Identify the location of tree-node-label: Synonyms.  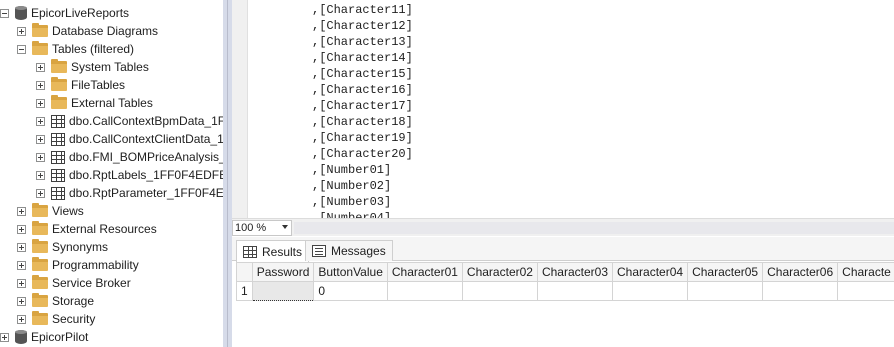
(80, 247).